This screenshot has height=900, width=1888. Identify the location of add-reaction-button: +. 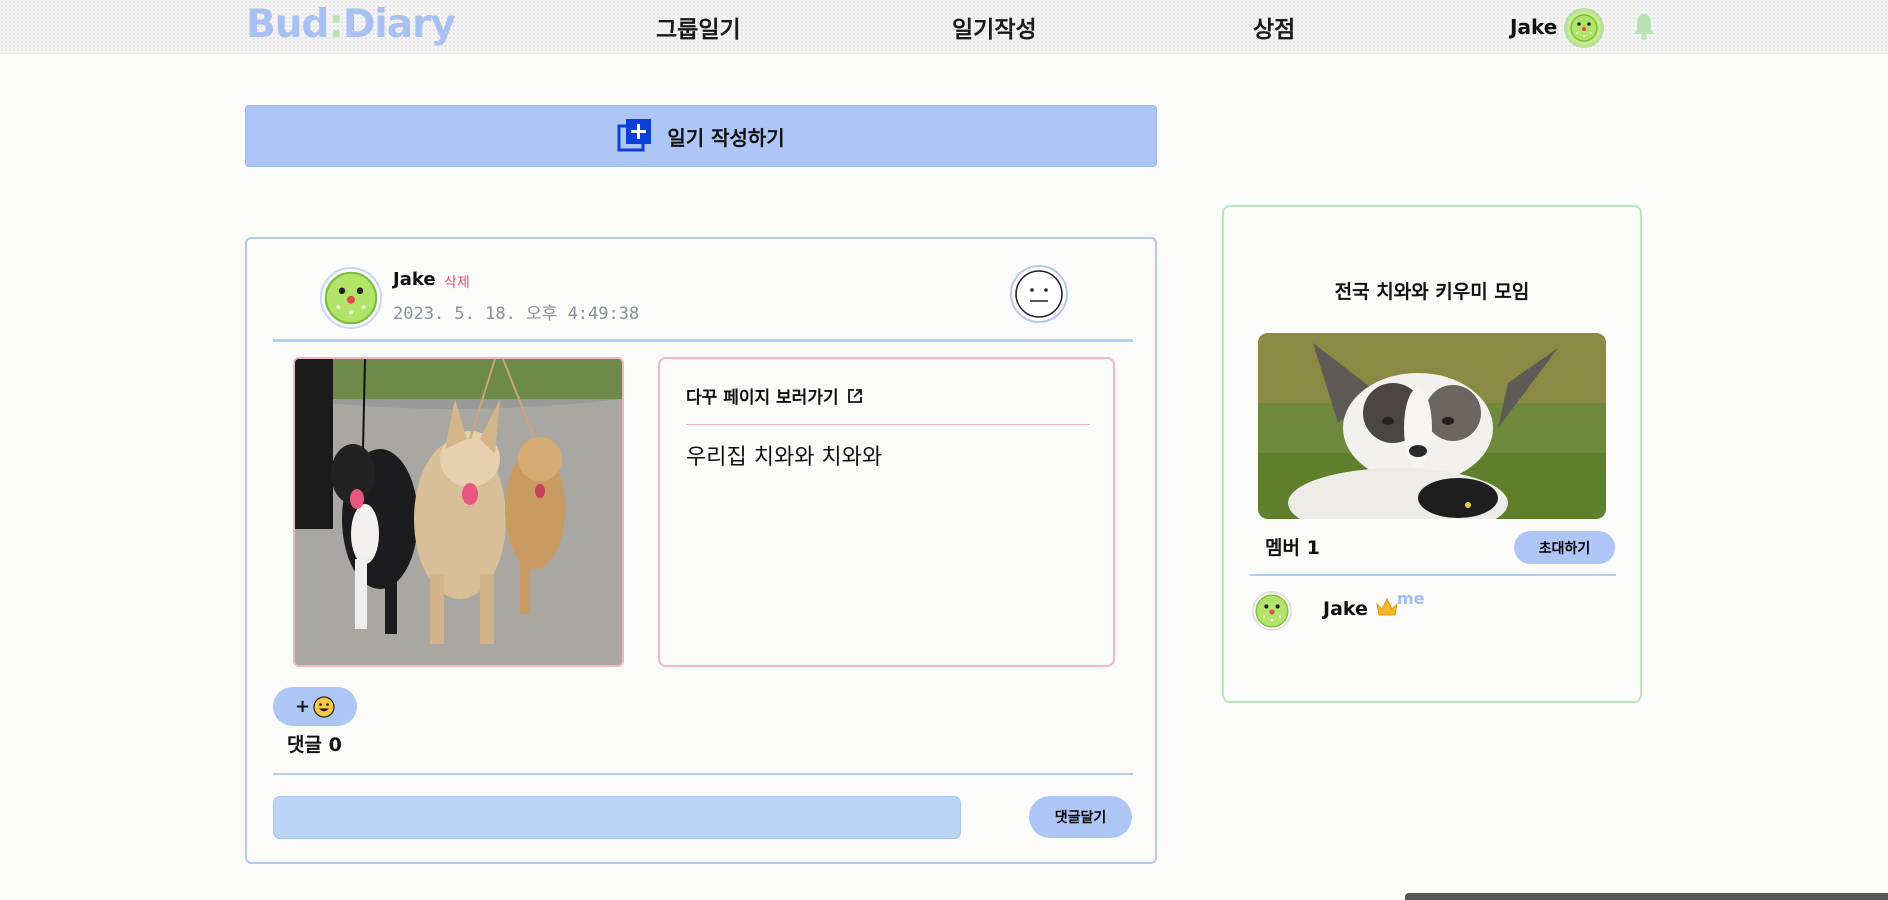
(315, 706).